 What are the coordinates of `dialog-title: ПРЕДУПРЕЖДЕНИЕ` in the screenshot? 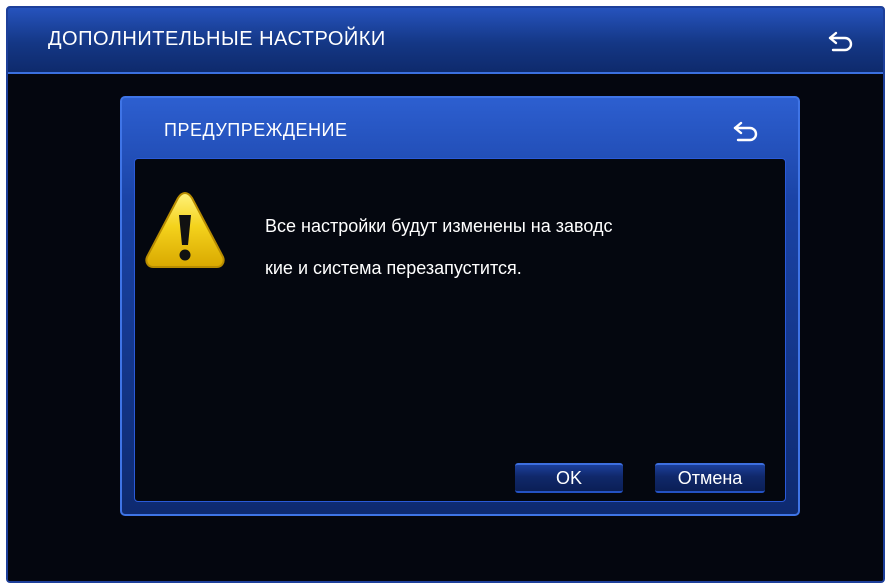 It's located at (256, 130).